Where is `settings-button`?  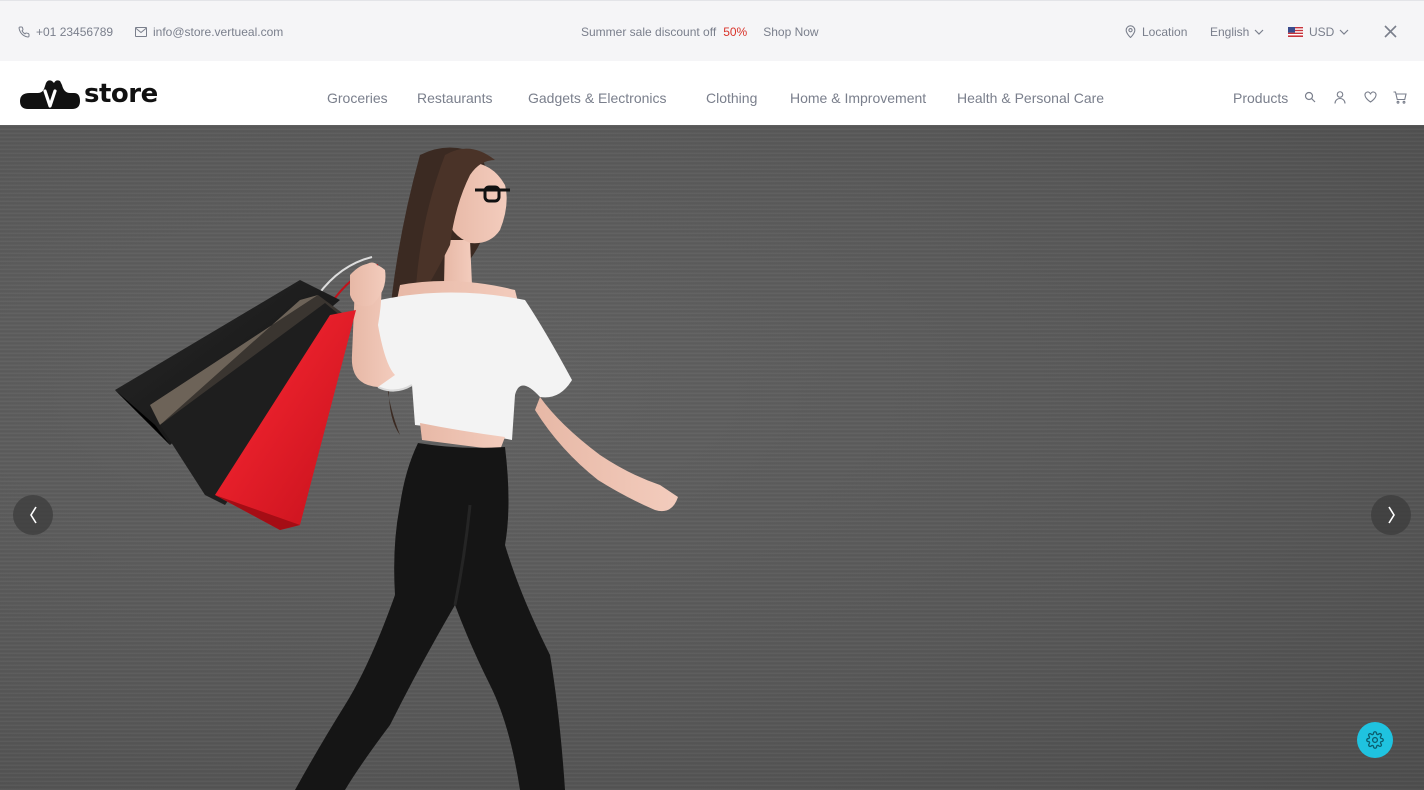
settings-button is located at coordinates (1375, 740).